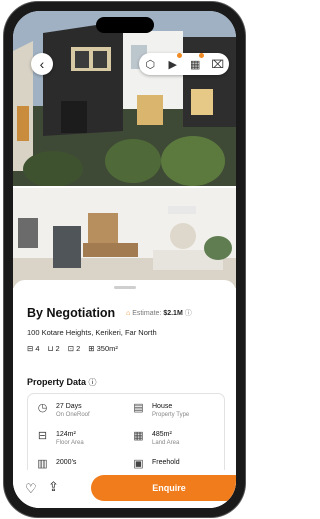 The width and height of the screenshot is (320, 519). Describe the element at coordinates (71, 313) in the screenshot. I see `listing-price: By Negotiation` at that location.